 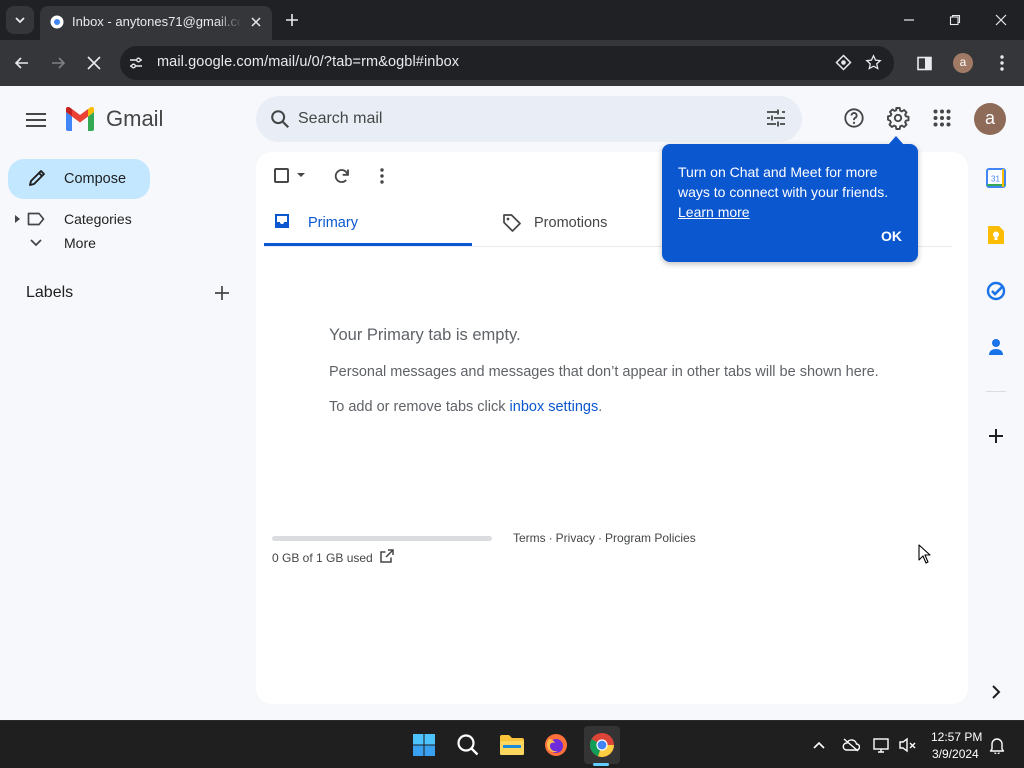 I want to click on file-explorer-button, so click(x=512, y=745).